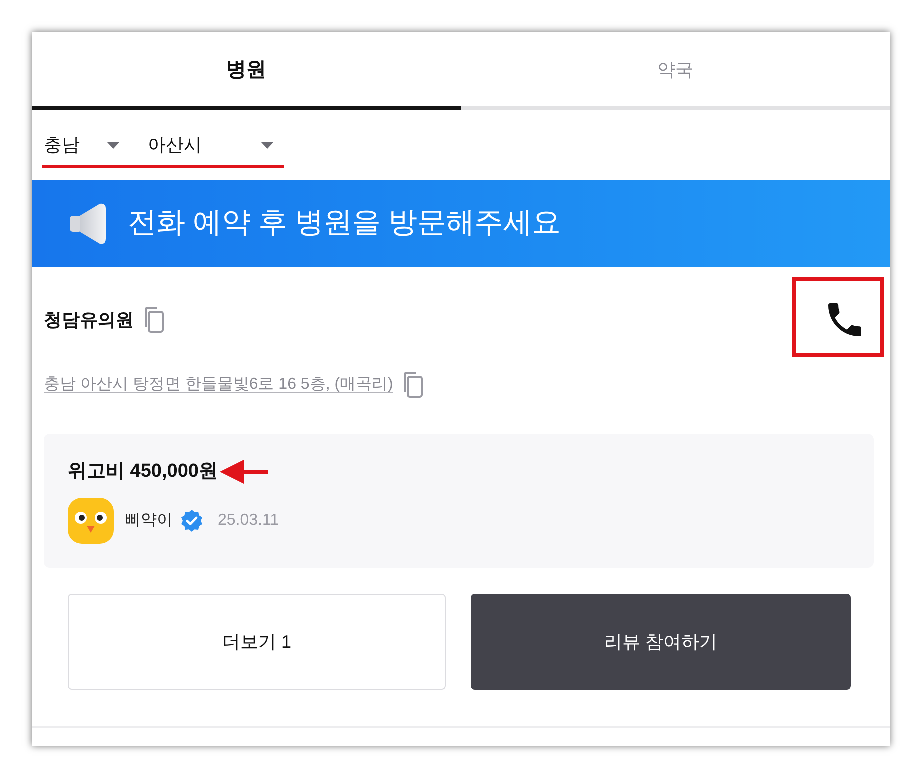 The height and width of the screenshot is (779, 922). I want to click on author-name: 삐약이, so click(149, 521).